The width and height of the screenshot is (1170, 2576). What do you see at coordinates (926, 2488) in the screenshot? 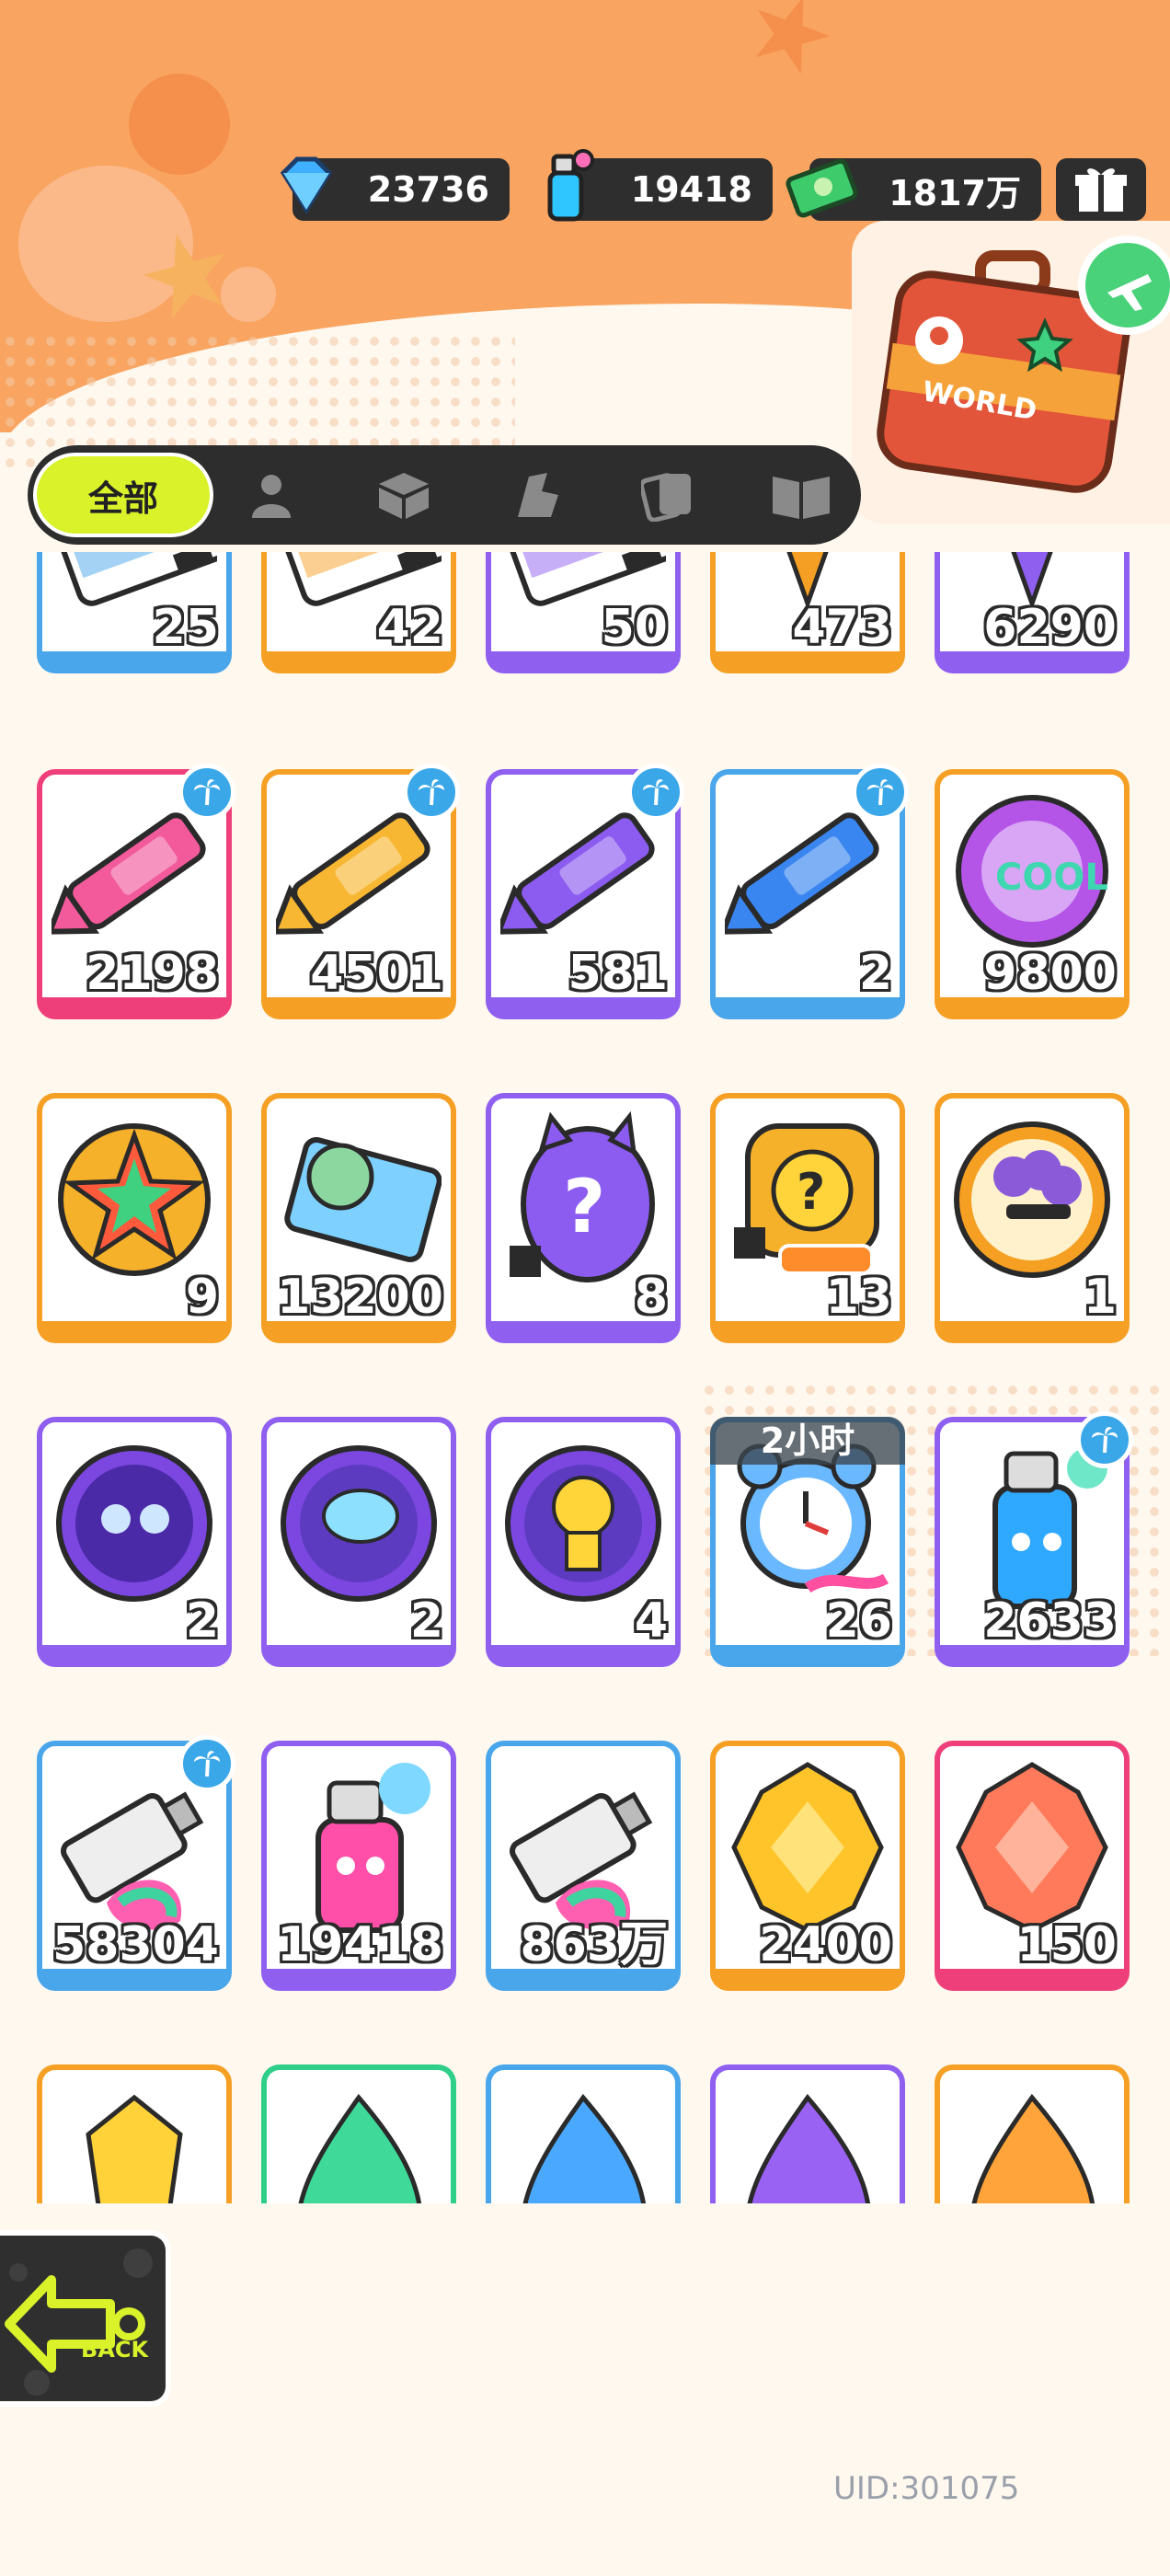
I see `user-id-label: UID:301075` at bounding box center [926, 2488].